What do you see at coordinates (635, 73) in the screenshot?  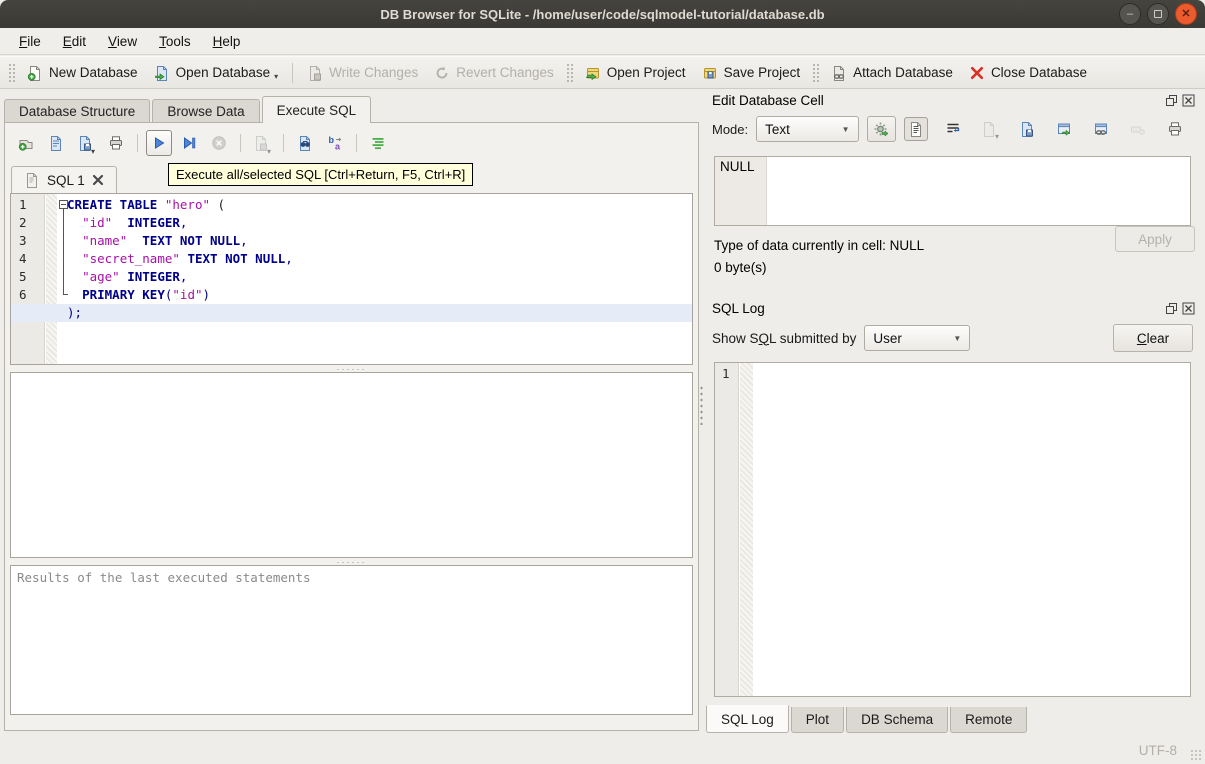 I see `open-project-button: Open Project` at bounding box center [635, 73].